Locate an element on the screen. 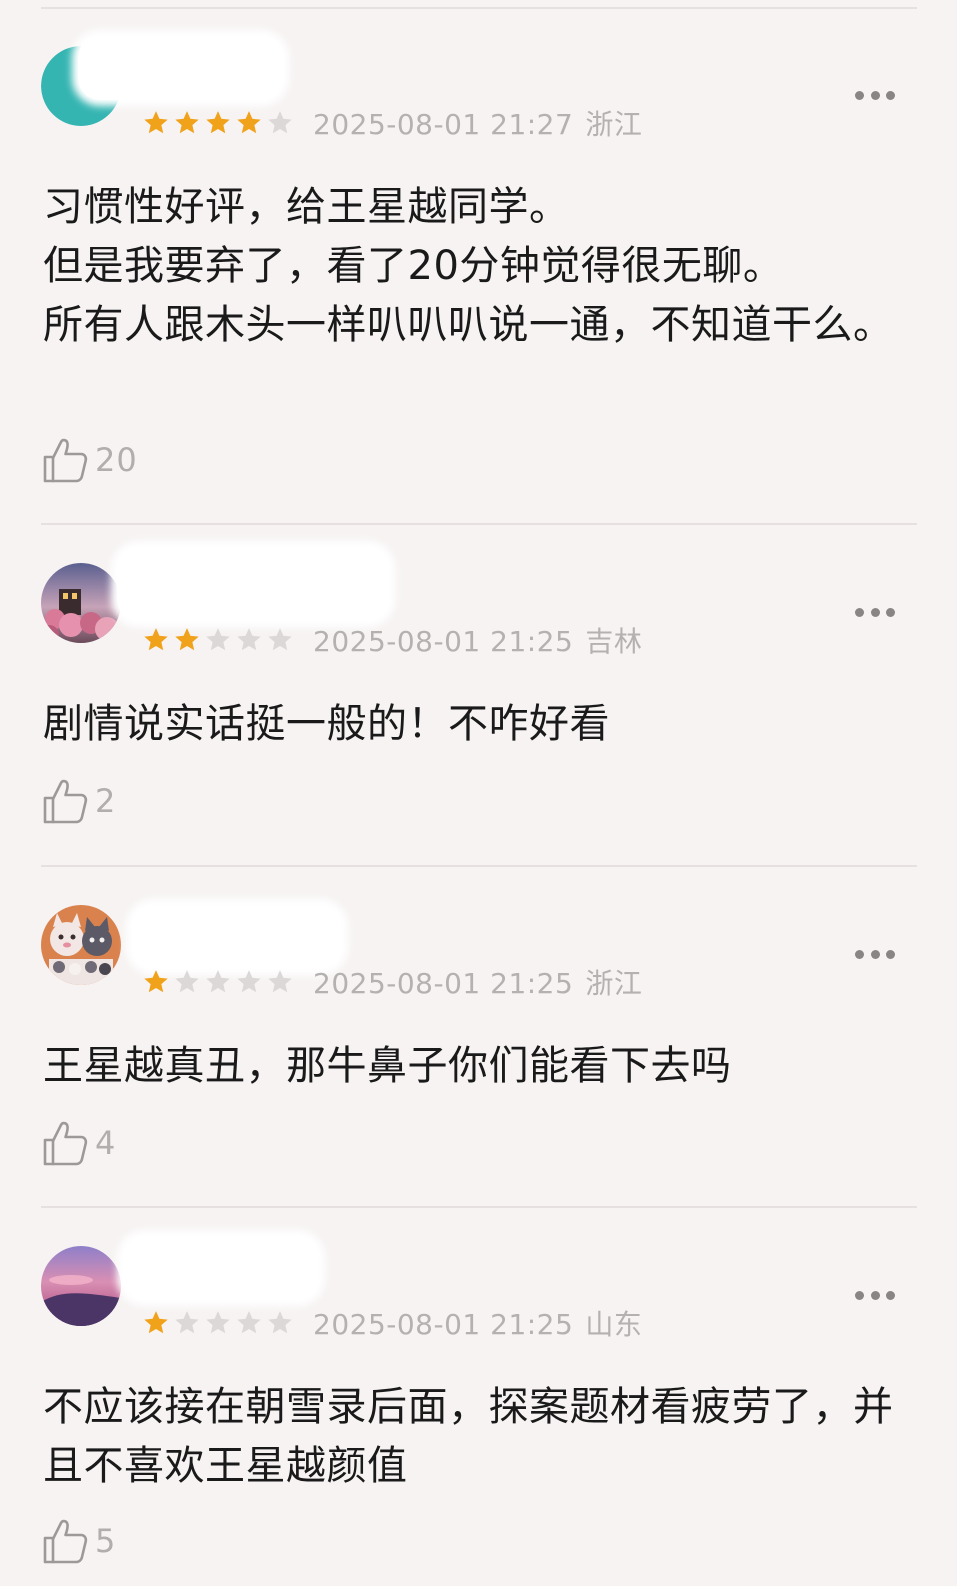  comment-meta: 2025-08-01 21:25 山东 is located at coordinates (392, 1323).